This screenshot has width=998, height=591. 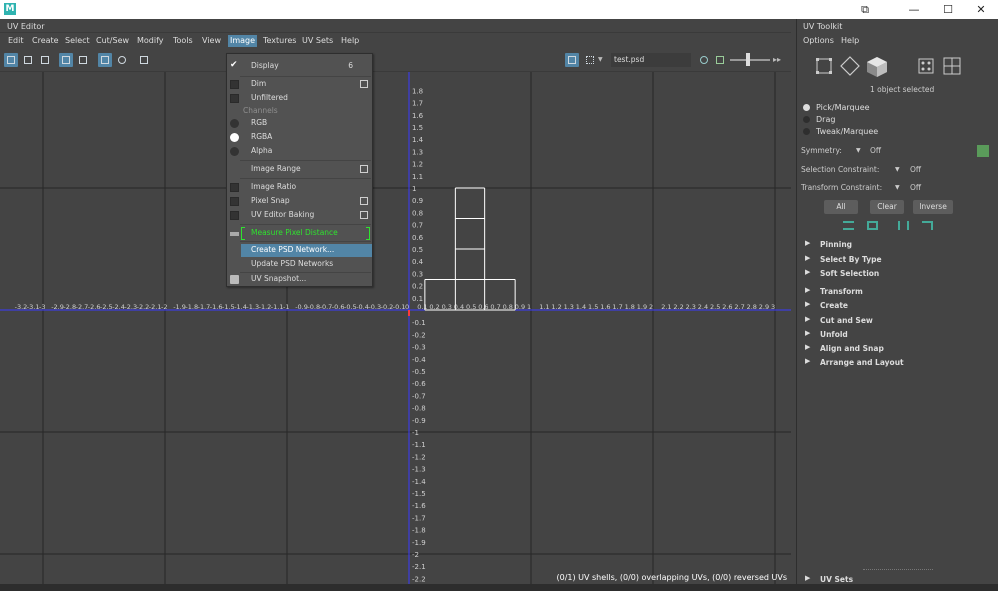 I want to click on menu-item-pixel-snap: Pixel Snap, so click(x=299, y=201).